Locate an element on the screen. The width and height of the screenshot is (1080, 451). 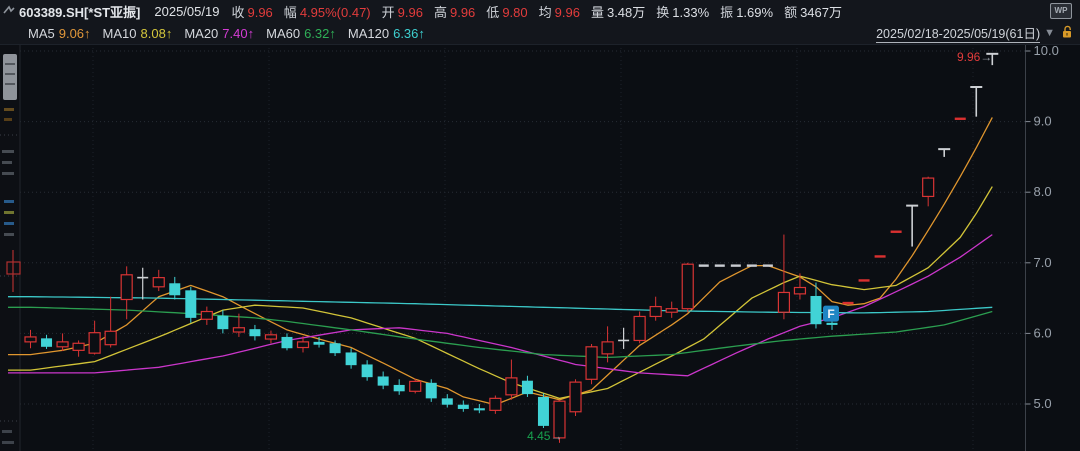
y-axis-label: 8.0 is located at coordinates (1043, 191).